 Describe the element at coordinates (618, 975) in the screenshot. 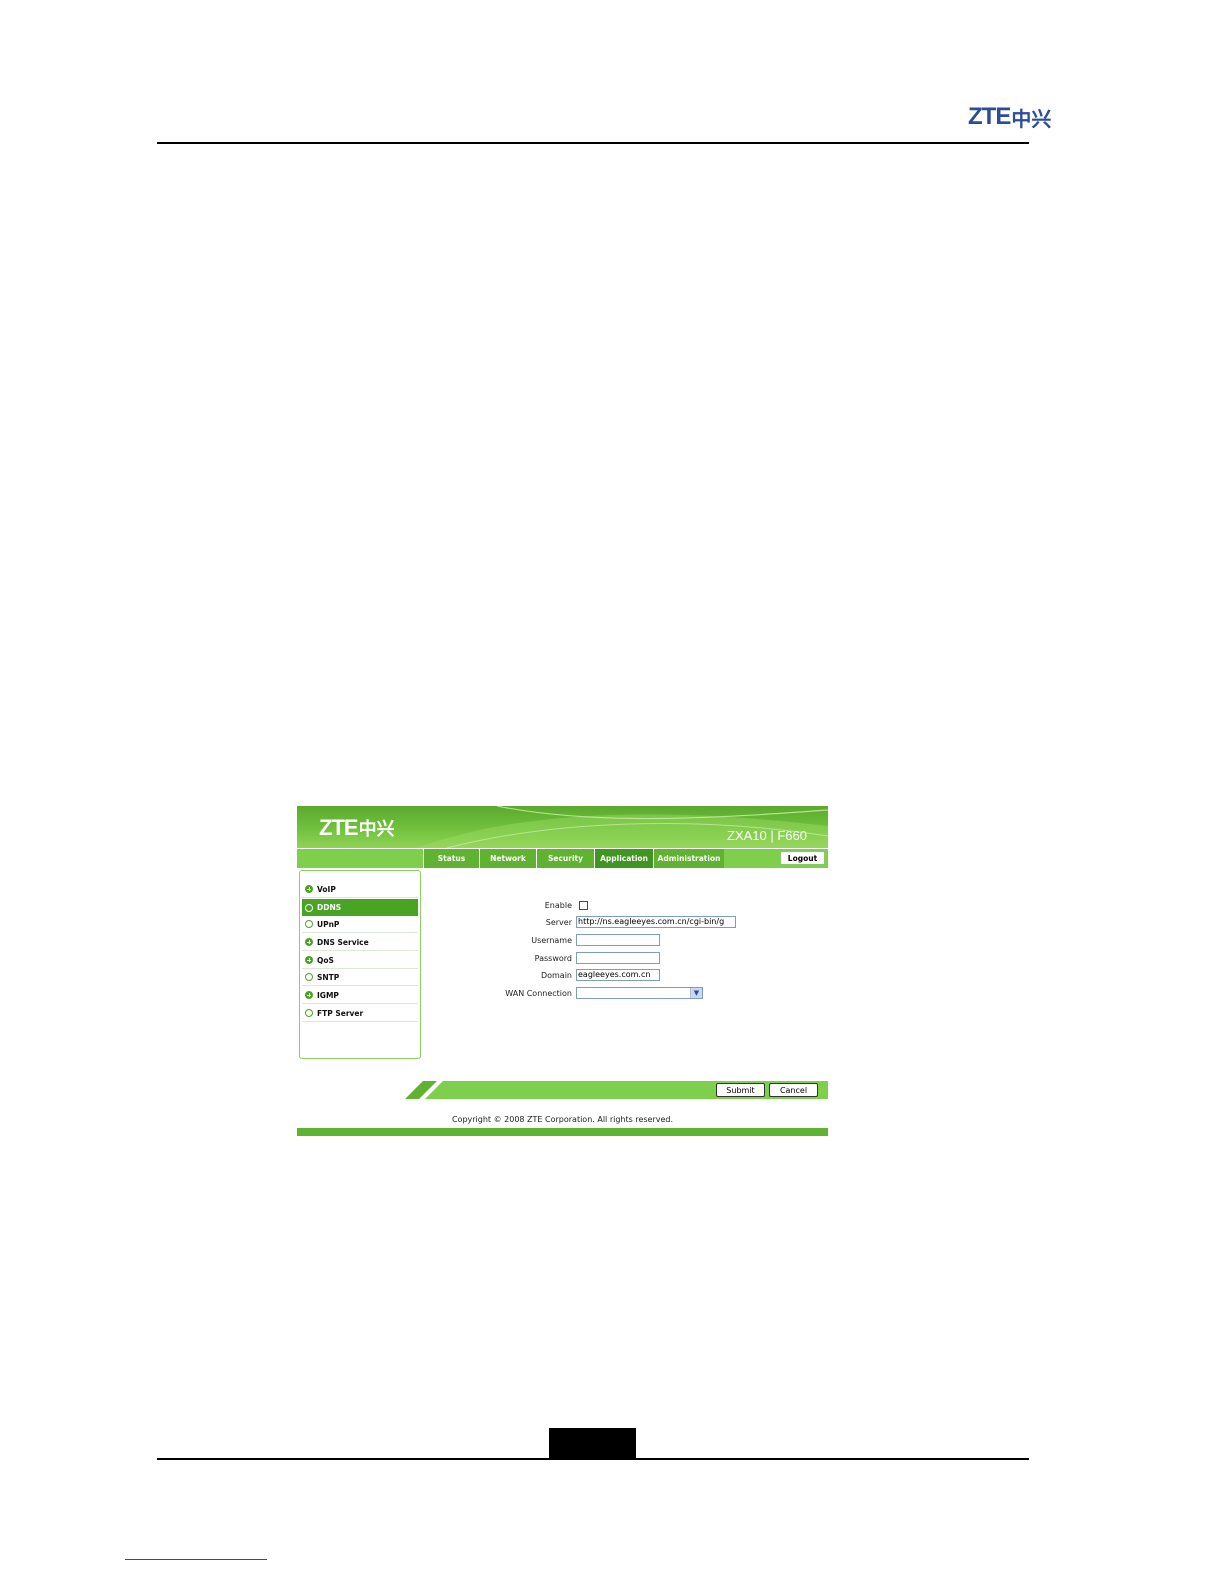

I see `domain-input: eagleeyes.com.cn` at that location.